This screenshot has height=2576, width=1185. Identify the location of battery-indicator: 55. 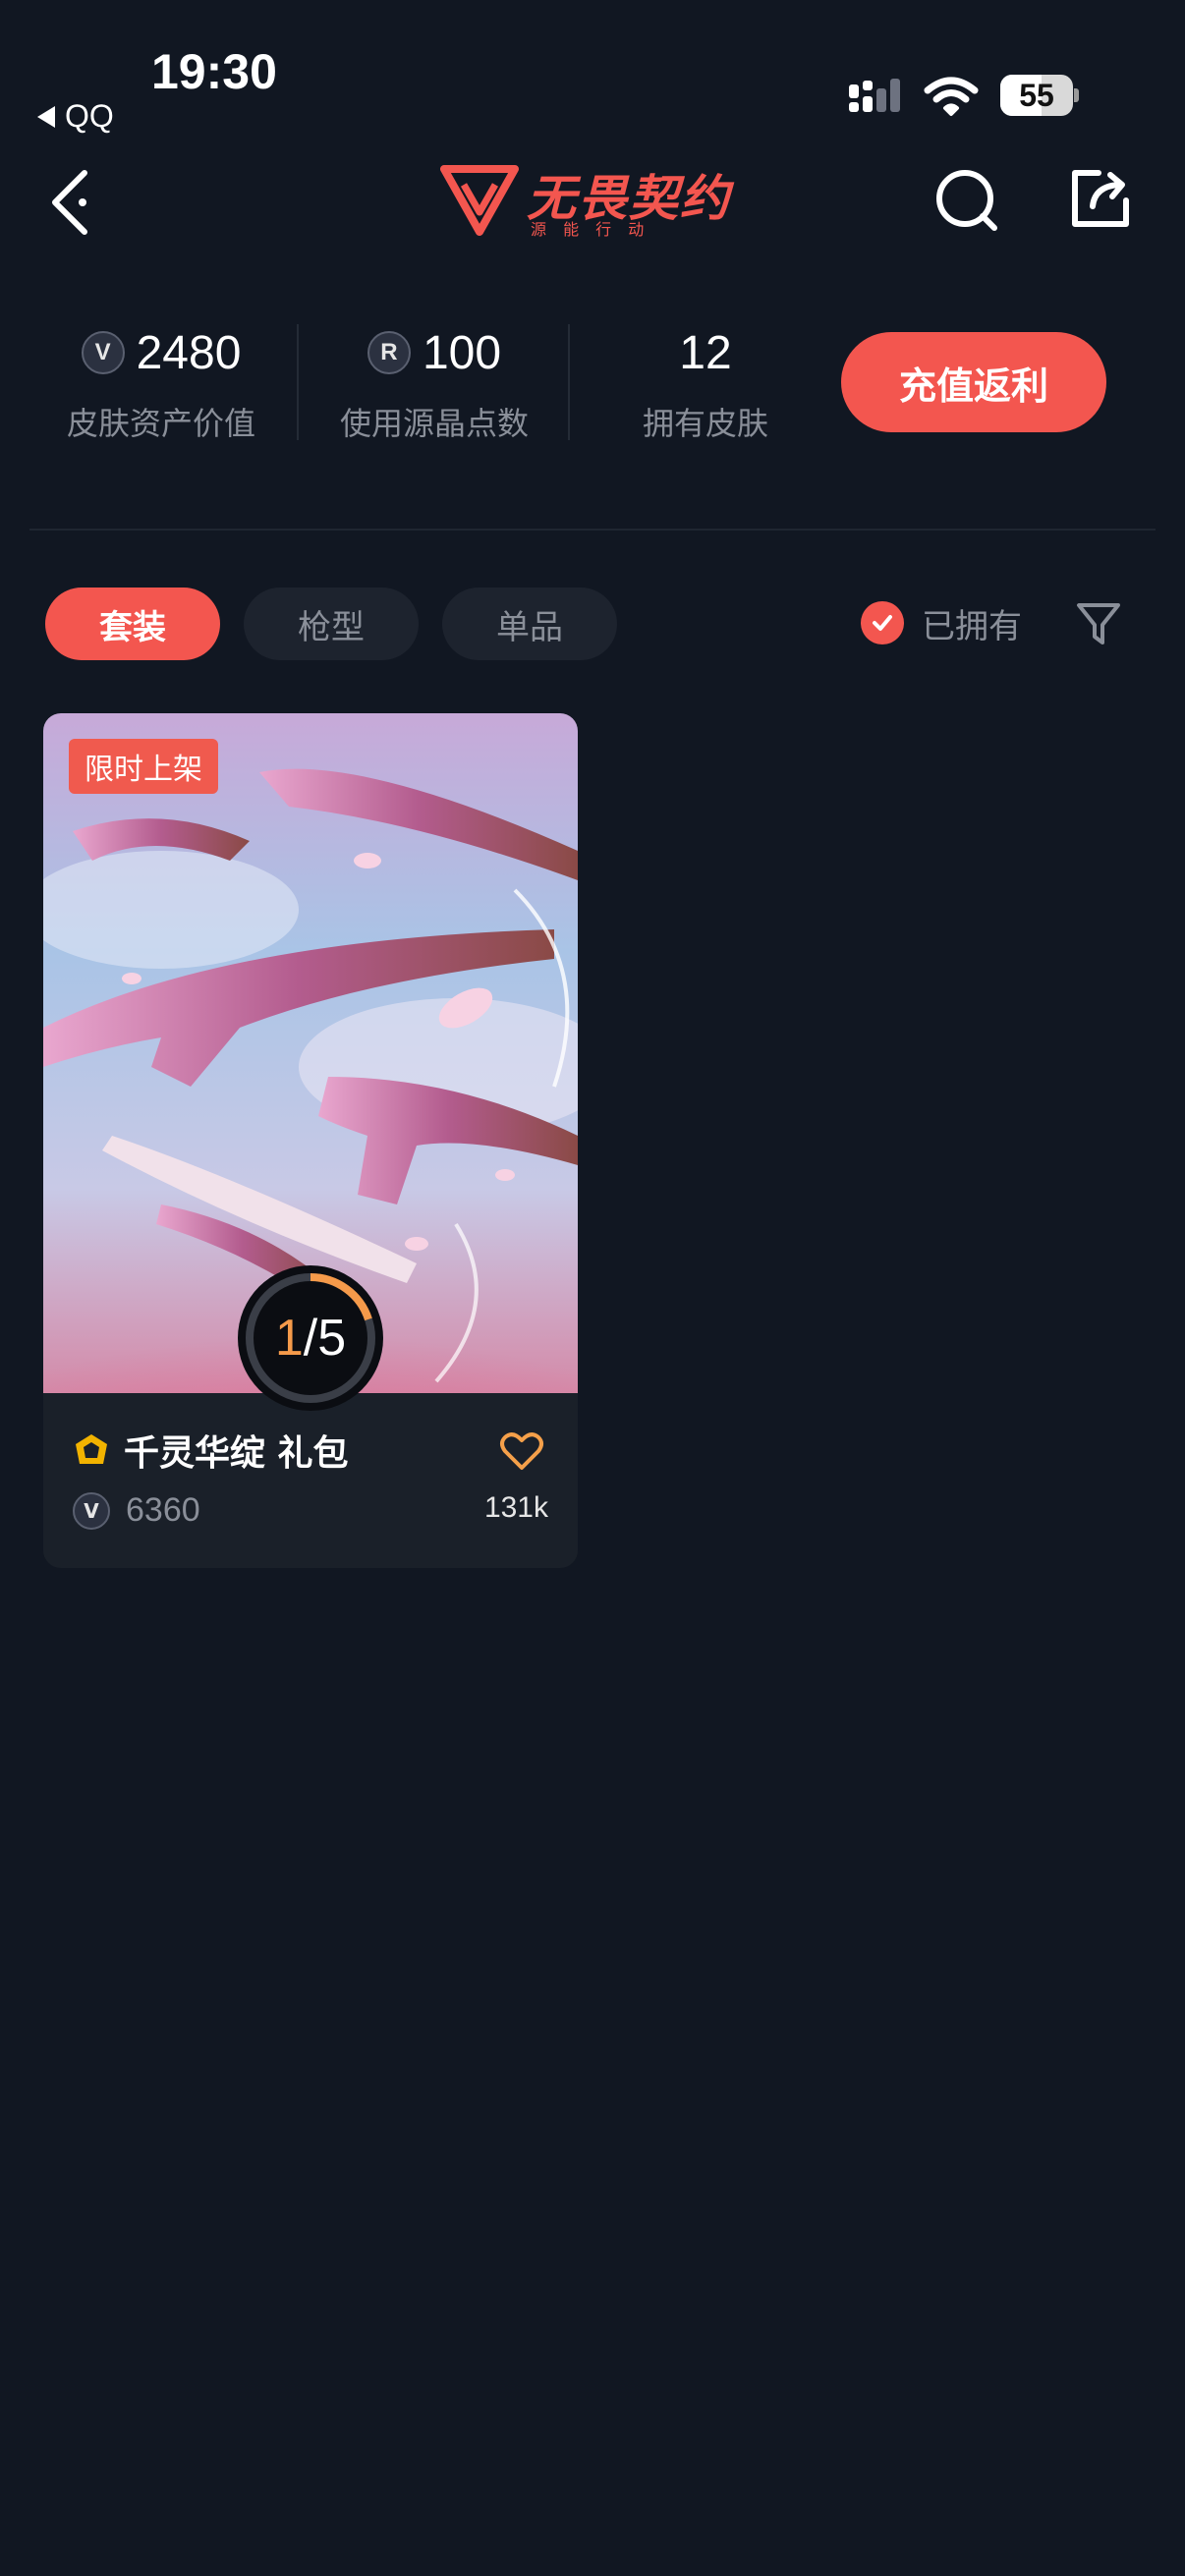
(1040, 95).